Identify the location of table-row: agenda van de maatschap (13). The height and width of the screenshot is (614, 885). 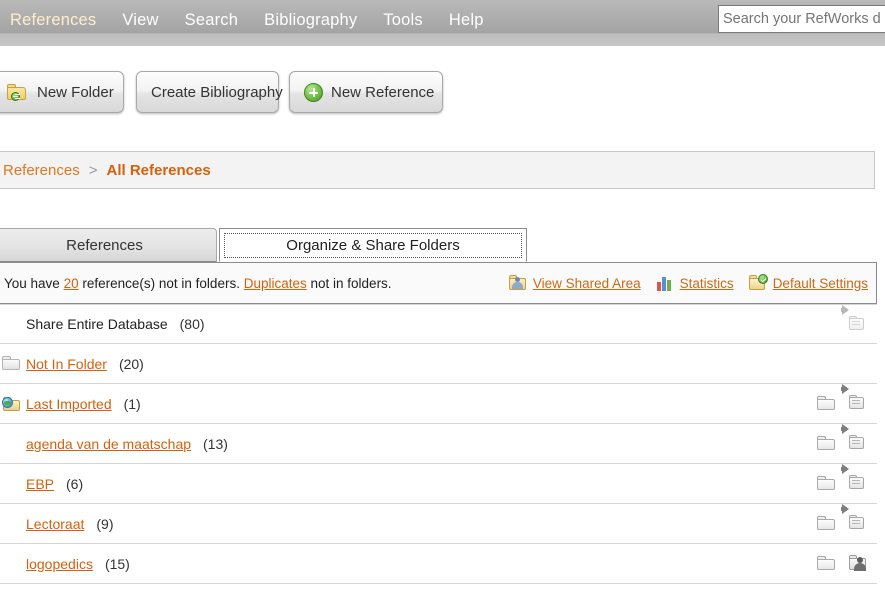
(438, 444).